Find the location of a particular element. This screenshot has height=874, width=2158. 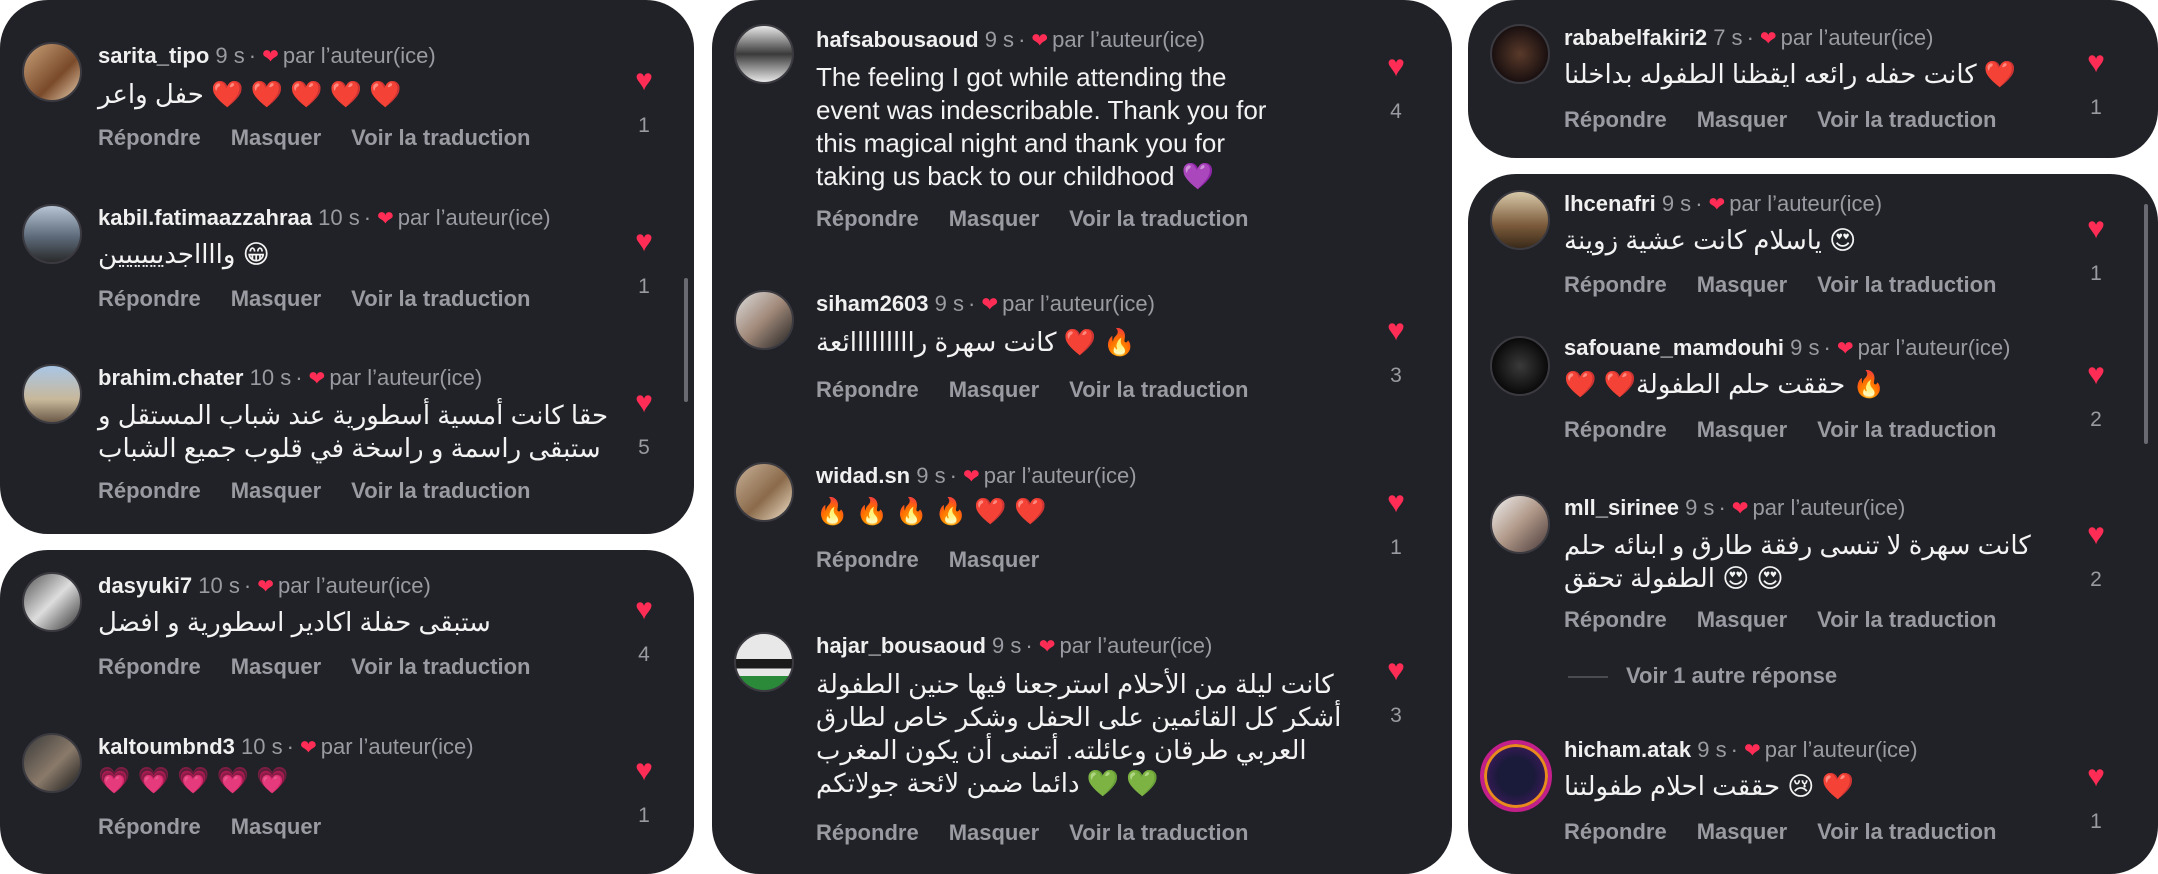

username: widad.sn is located at coordinates (863, 475).